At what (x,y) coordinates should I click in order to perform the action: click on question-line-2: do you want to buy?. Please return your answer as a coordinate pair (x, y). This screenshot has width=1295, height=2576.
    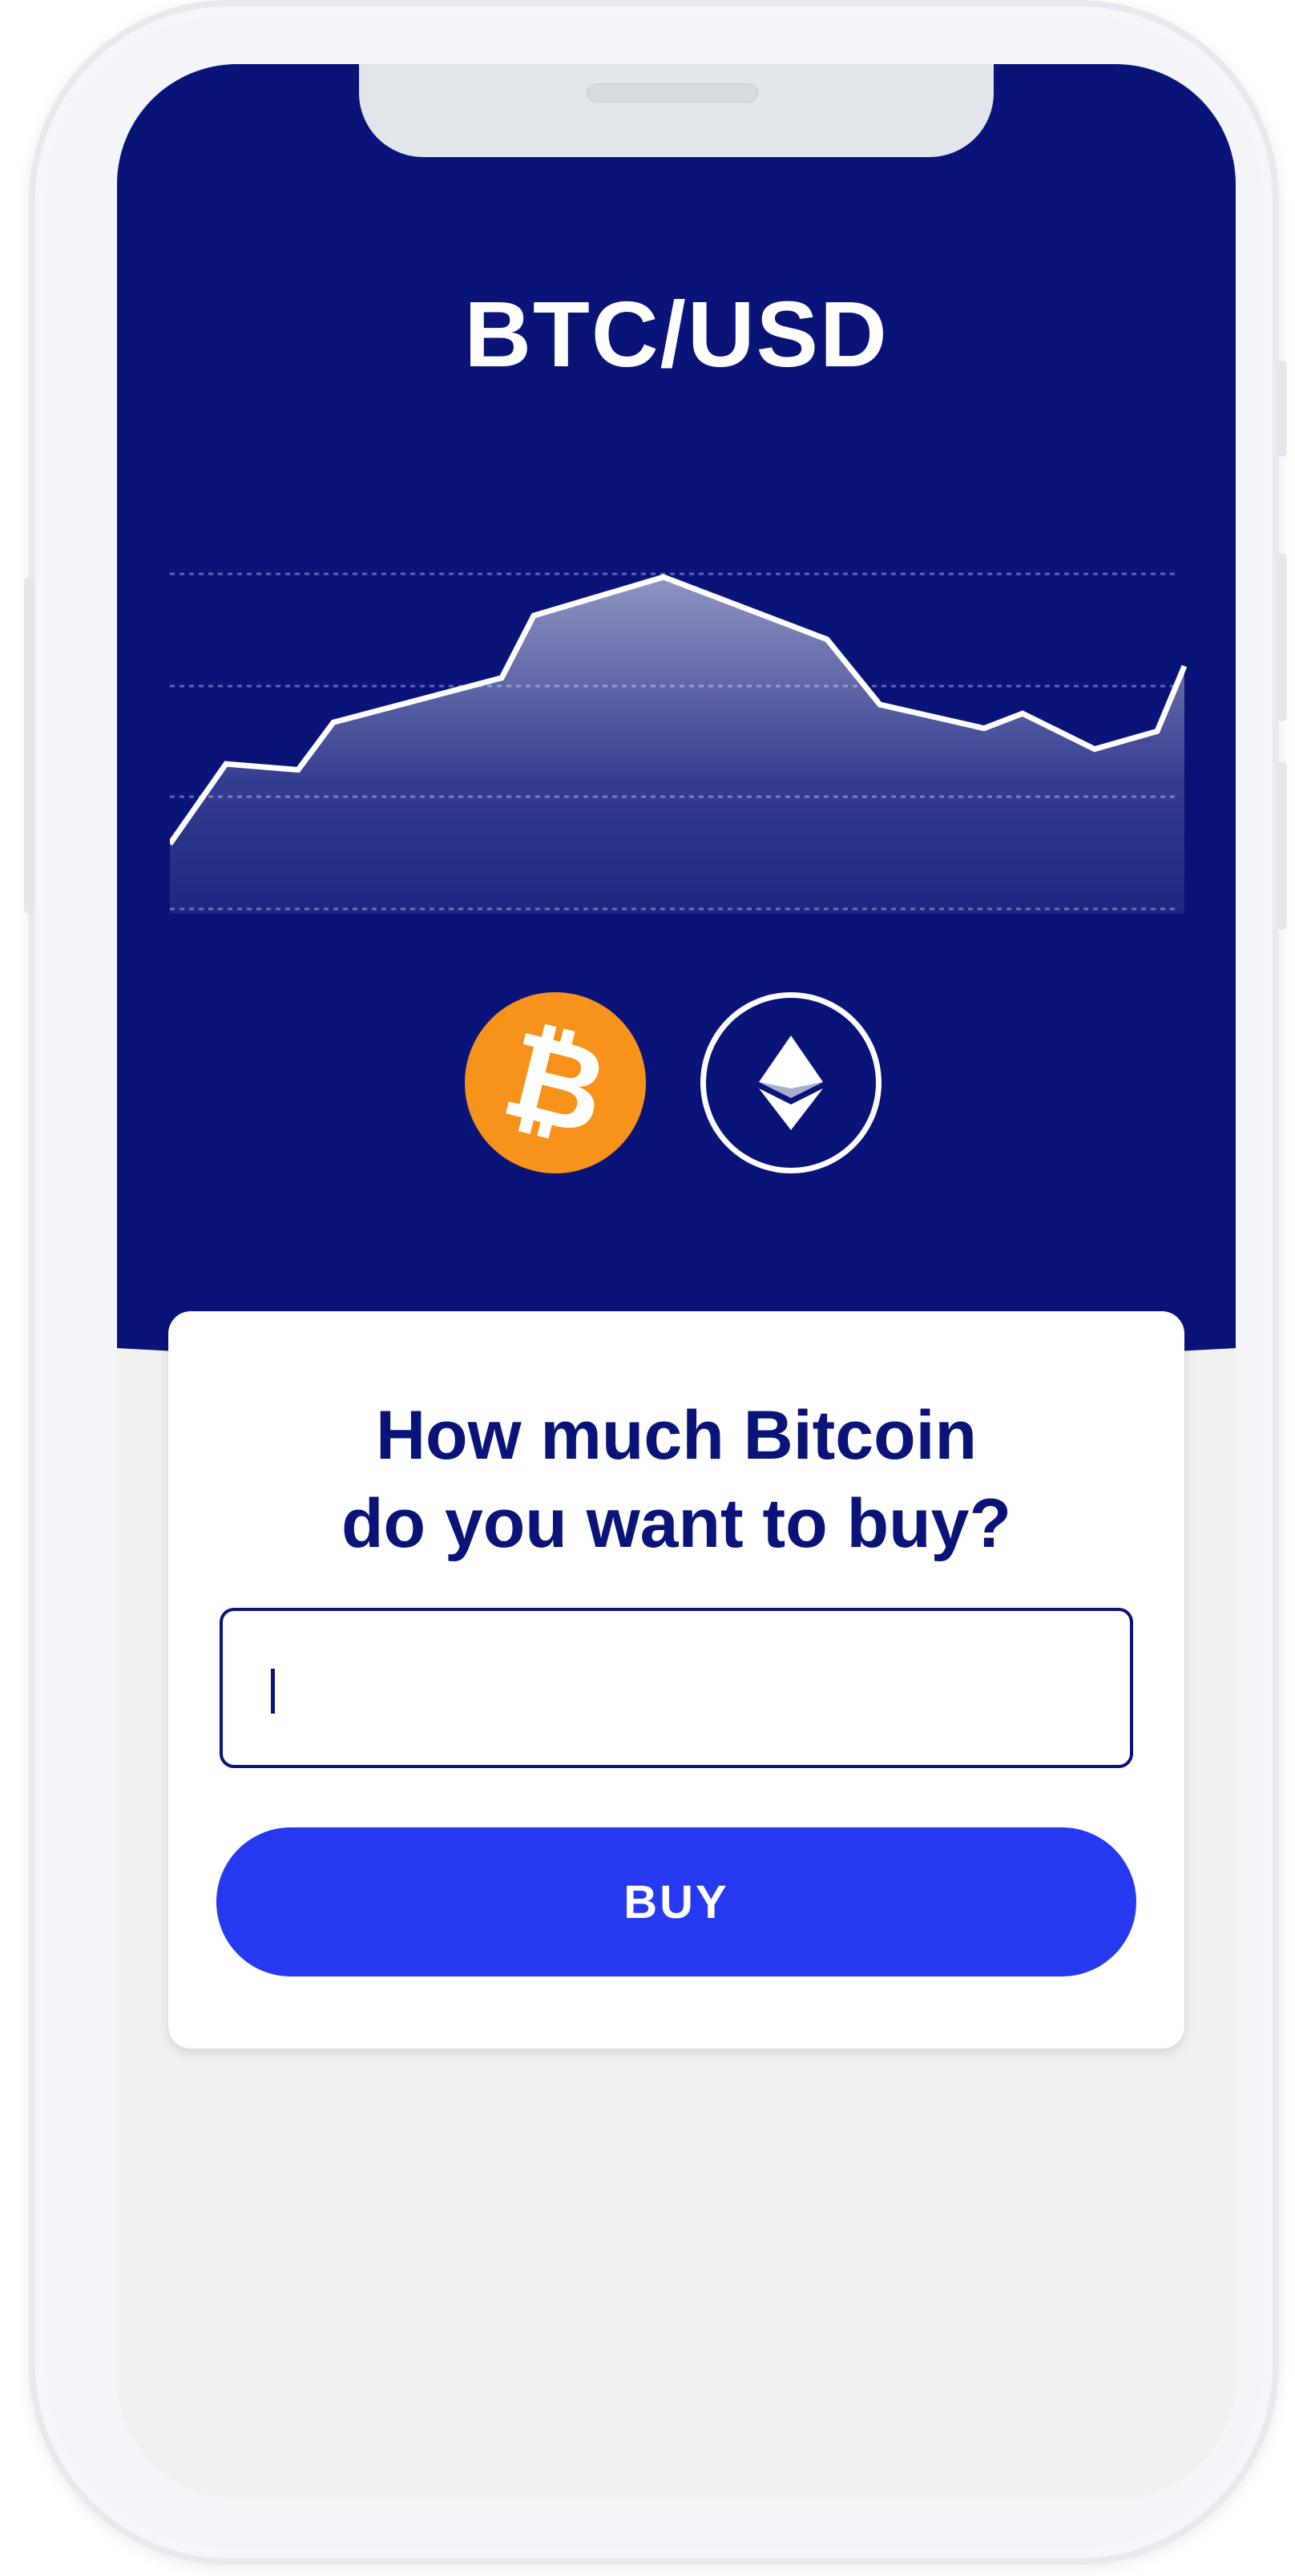
    Looking at the image, I should click on (676, 1523).